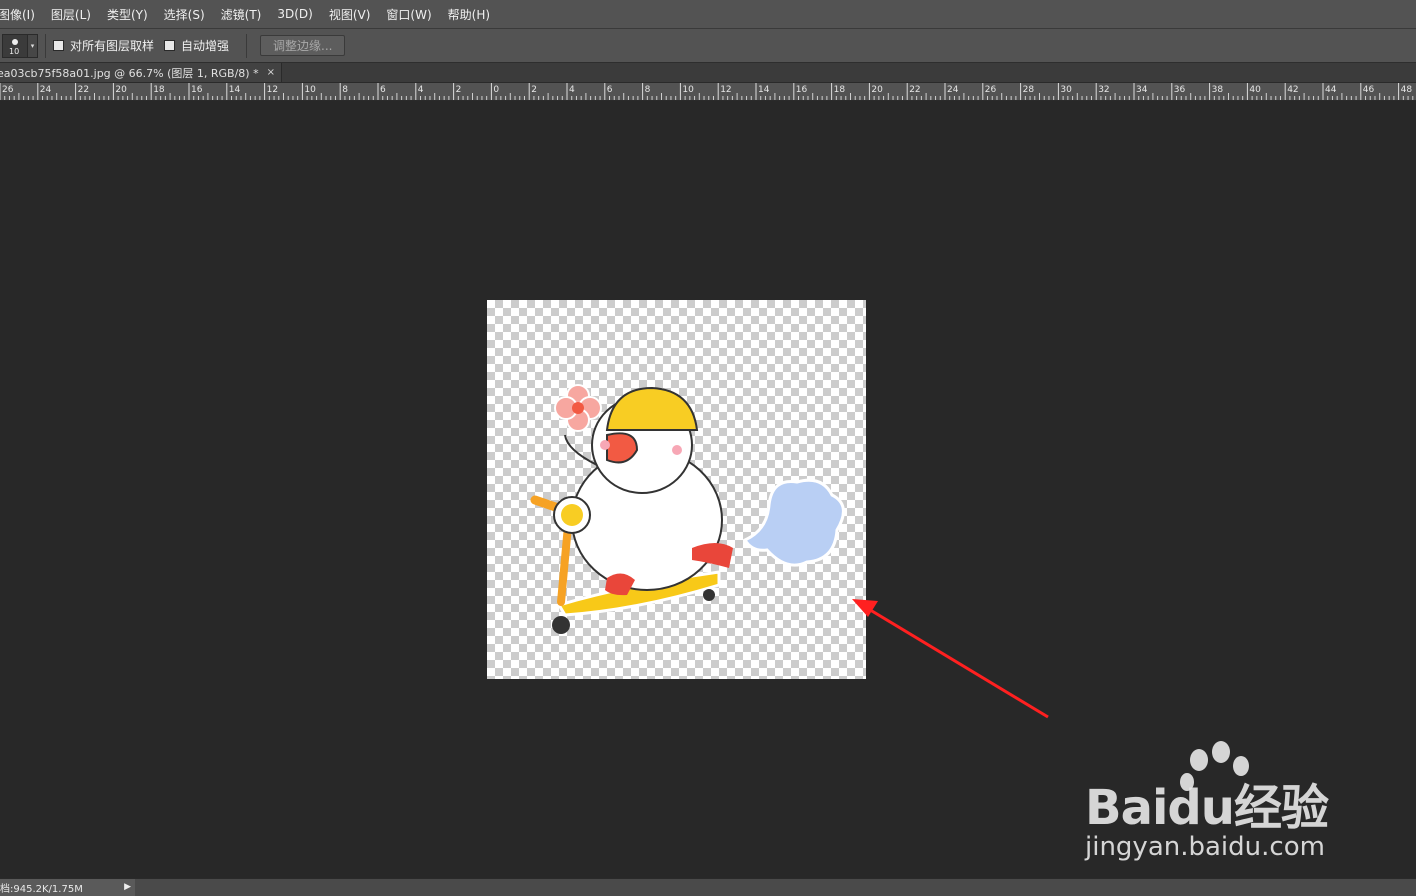 The width and height of the screenshot is (1416, 896). Describe the element at coordinates (1218, 90) in the screenshot. I see `ruler-label: 38` at that location.